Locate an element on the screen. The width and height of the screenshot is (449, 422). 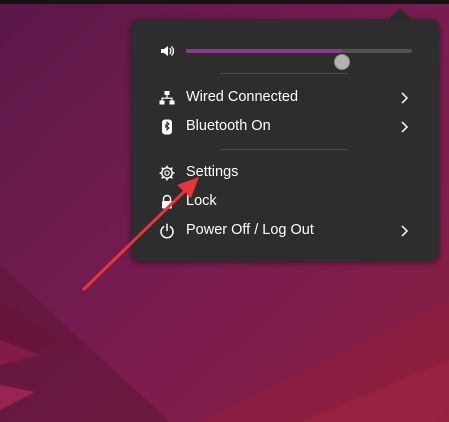
menu-item-bluetooth: Bluetooth On is located at coordinates (285, 126).